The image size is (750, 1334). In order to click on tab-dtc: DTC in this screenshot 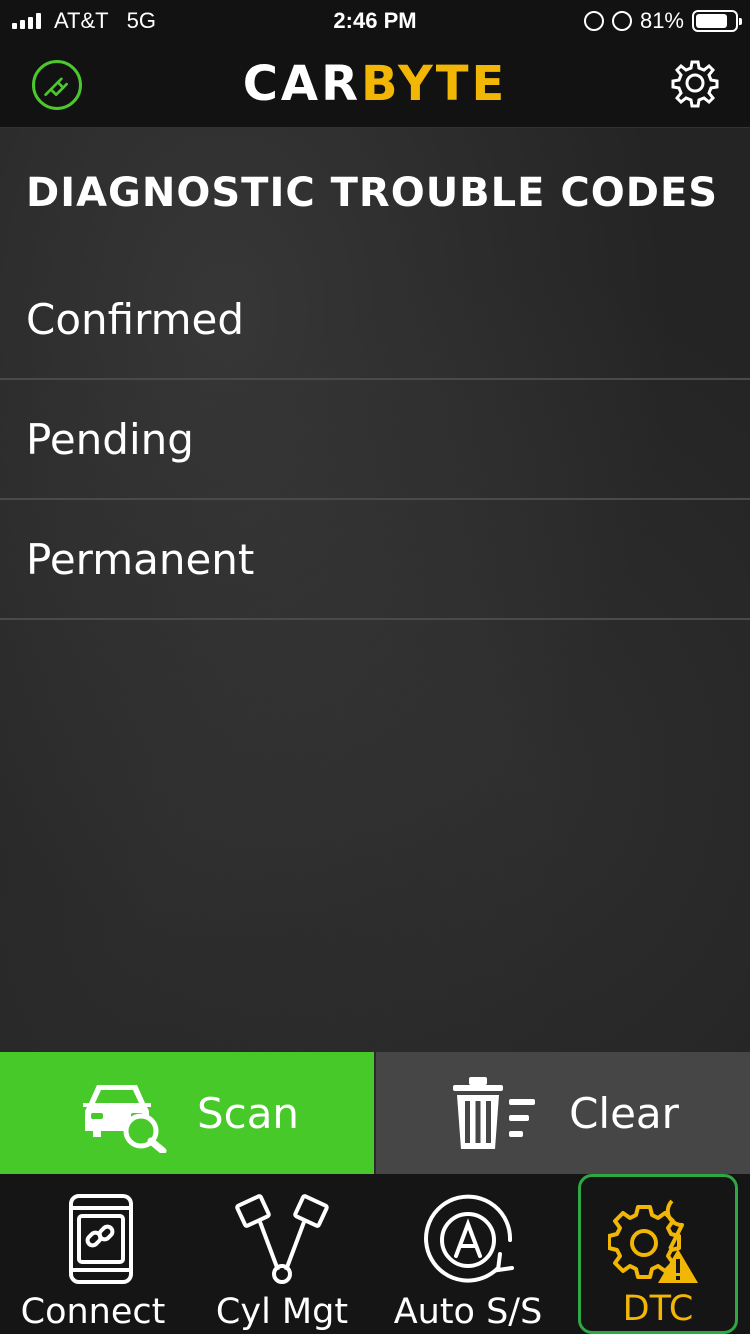, I will do `click(658, 1254)`.